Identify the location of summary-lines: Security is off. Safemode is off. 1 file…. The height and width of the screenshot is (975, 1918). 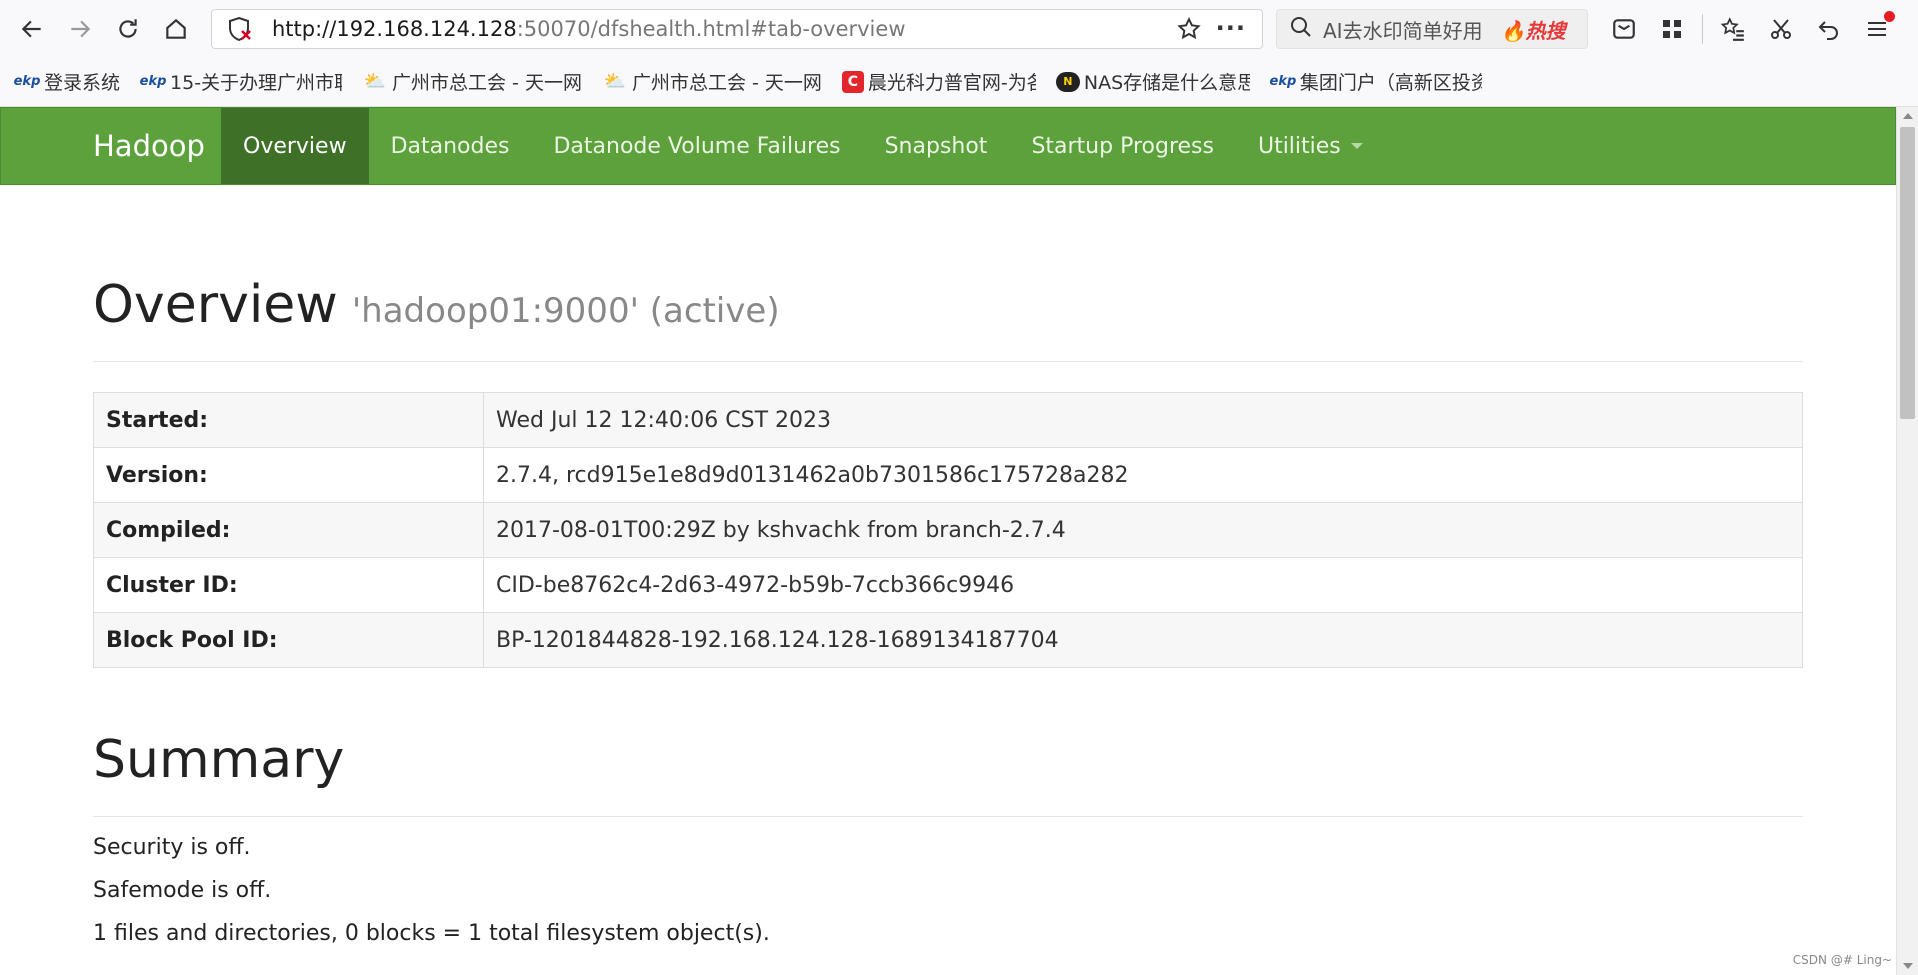
(948, 890).